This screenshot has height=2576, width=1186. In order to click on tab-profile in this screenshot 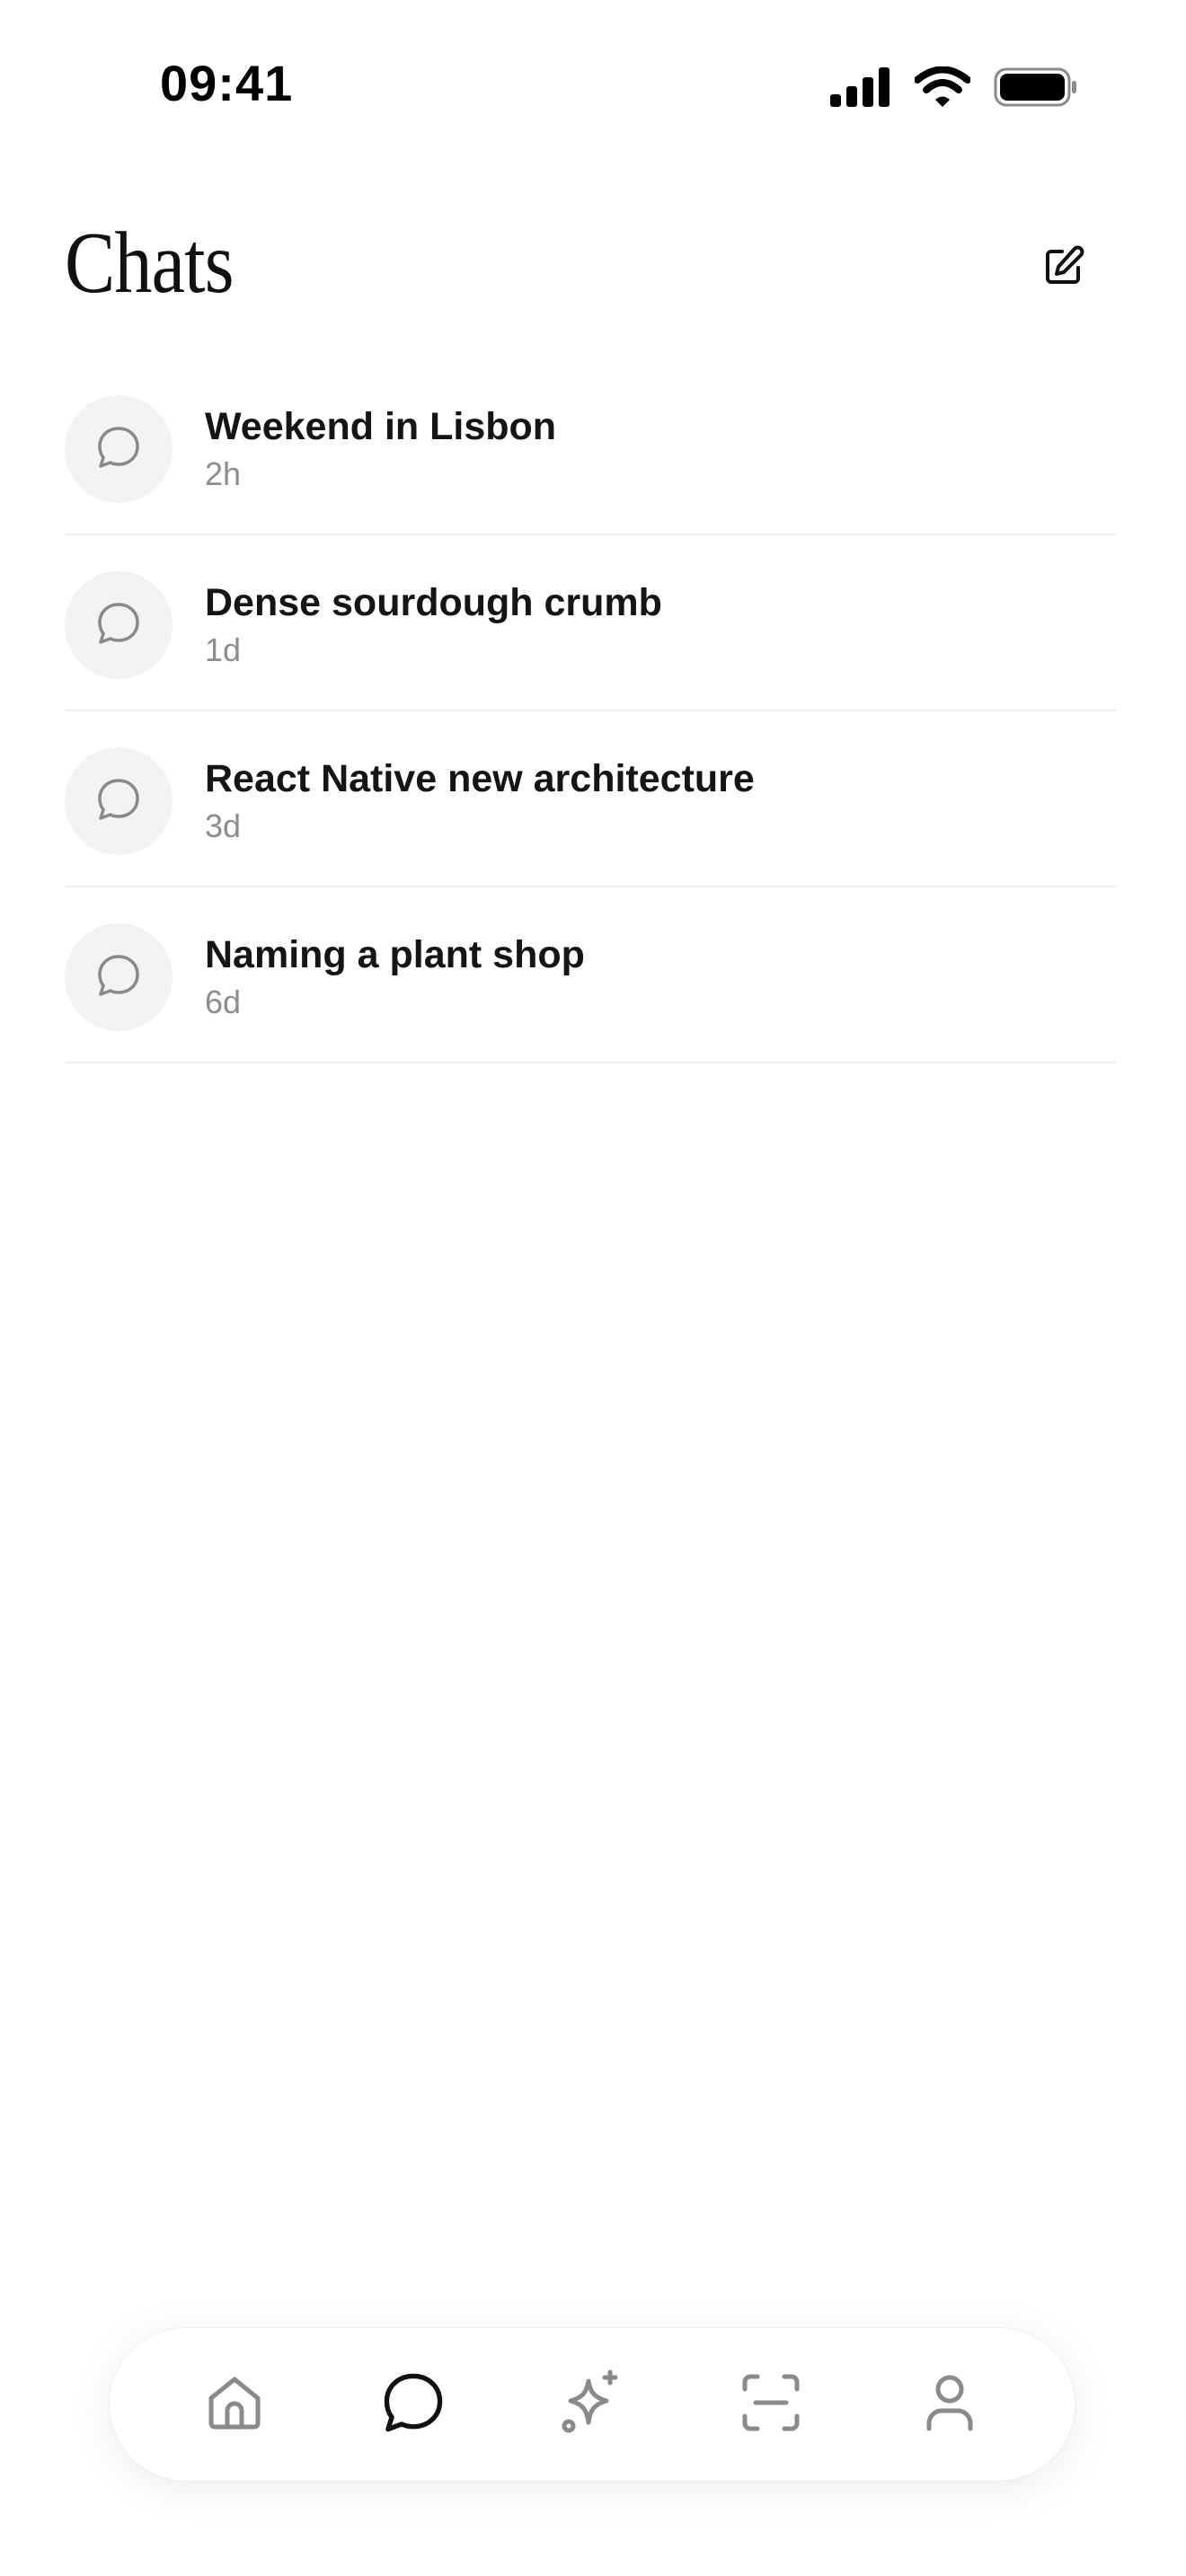, I will do `click(950, 2404)`.